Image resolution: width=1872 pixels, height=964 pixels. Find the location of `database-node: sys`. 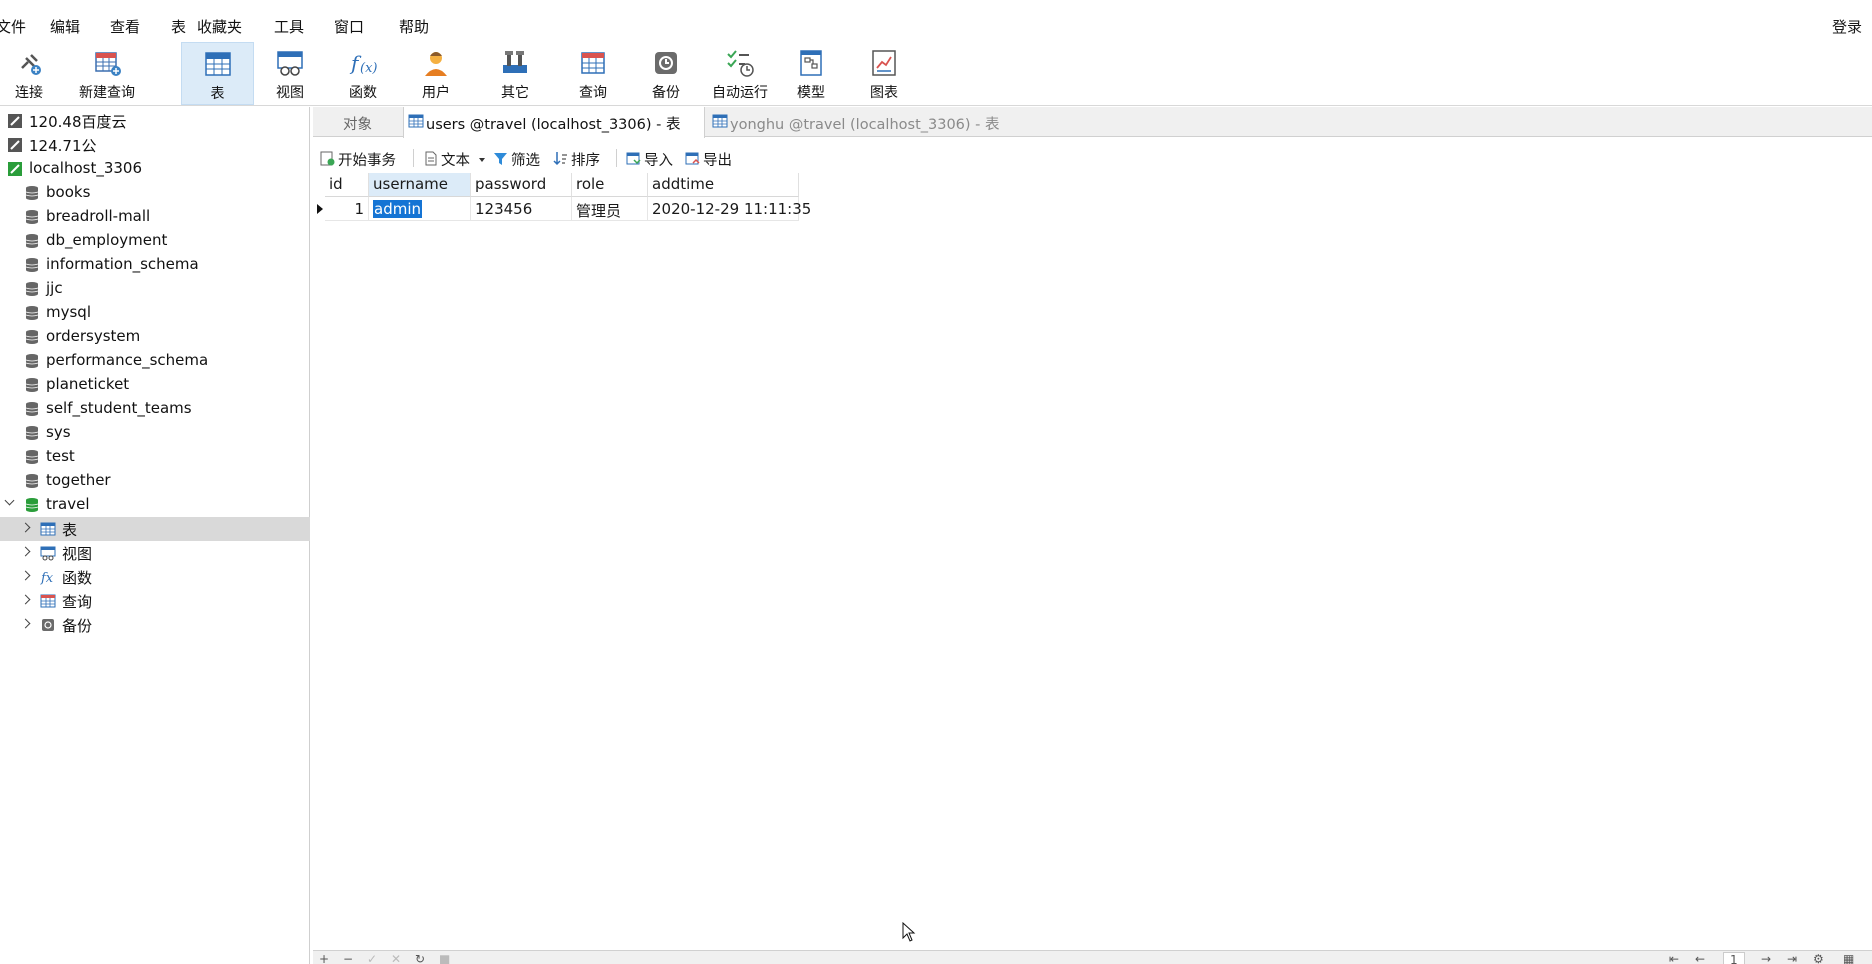

database-node: sys is located at coordinates (155, 433).